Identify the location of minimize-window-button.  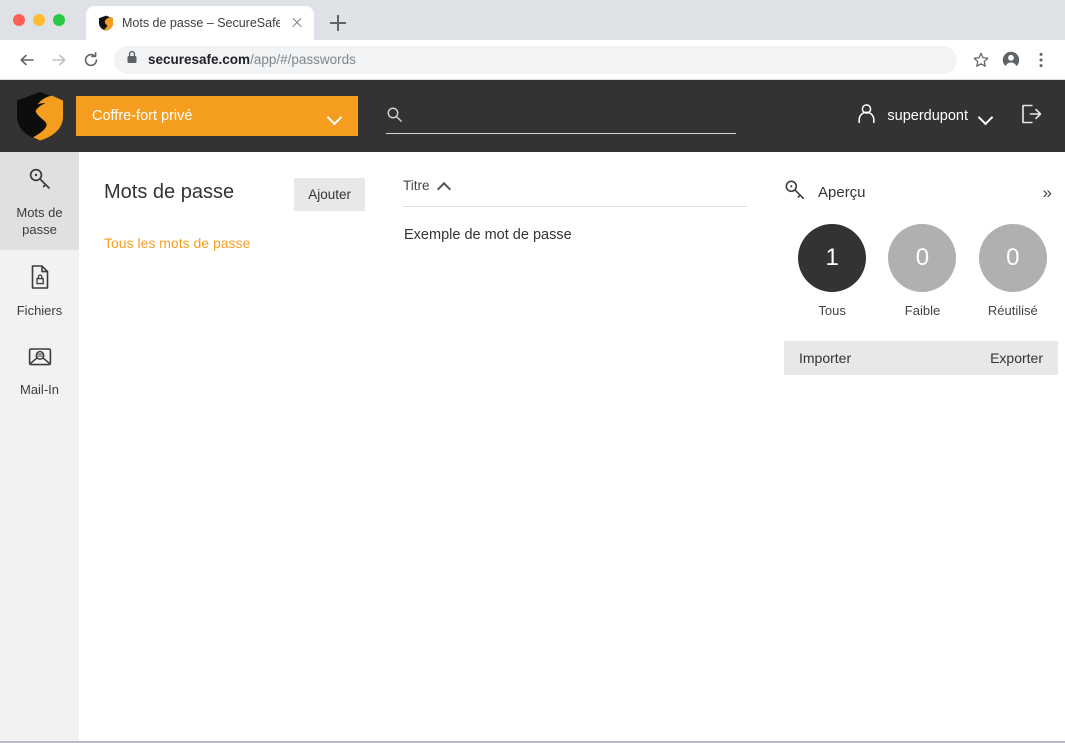
(39, 20).